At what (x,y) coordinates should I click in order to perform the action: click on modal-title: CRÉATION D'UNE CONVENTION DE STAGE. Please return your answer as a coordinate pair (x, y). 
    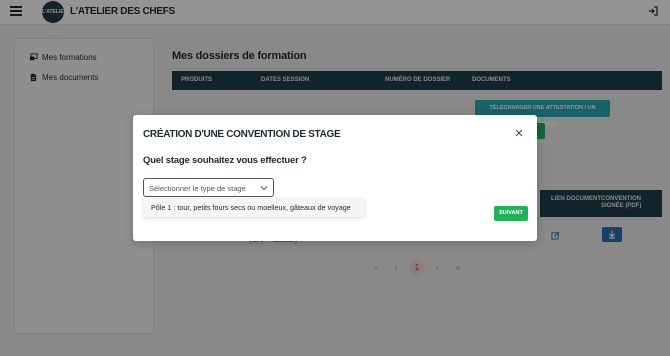
    Looking at the image, I should click on (242, 134).